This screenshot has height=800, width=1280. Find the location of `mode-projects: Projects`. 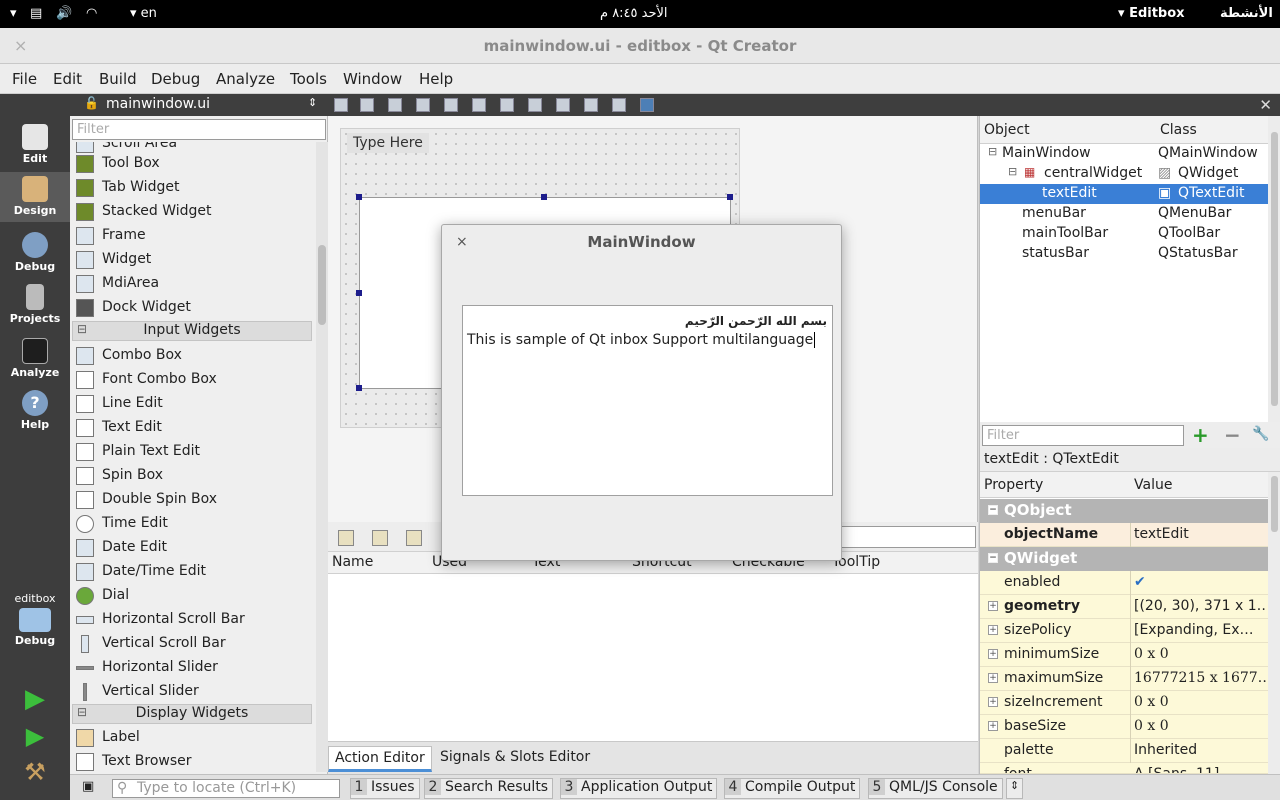

mode-projects: Projects is located at coordinates (35, 304).